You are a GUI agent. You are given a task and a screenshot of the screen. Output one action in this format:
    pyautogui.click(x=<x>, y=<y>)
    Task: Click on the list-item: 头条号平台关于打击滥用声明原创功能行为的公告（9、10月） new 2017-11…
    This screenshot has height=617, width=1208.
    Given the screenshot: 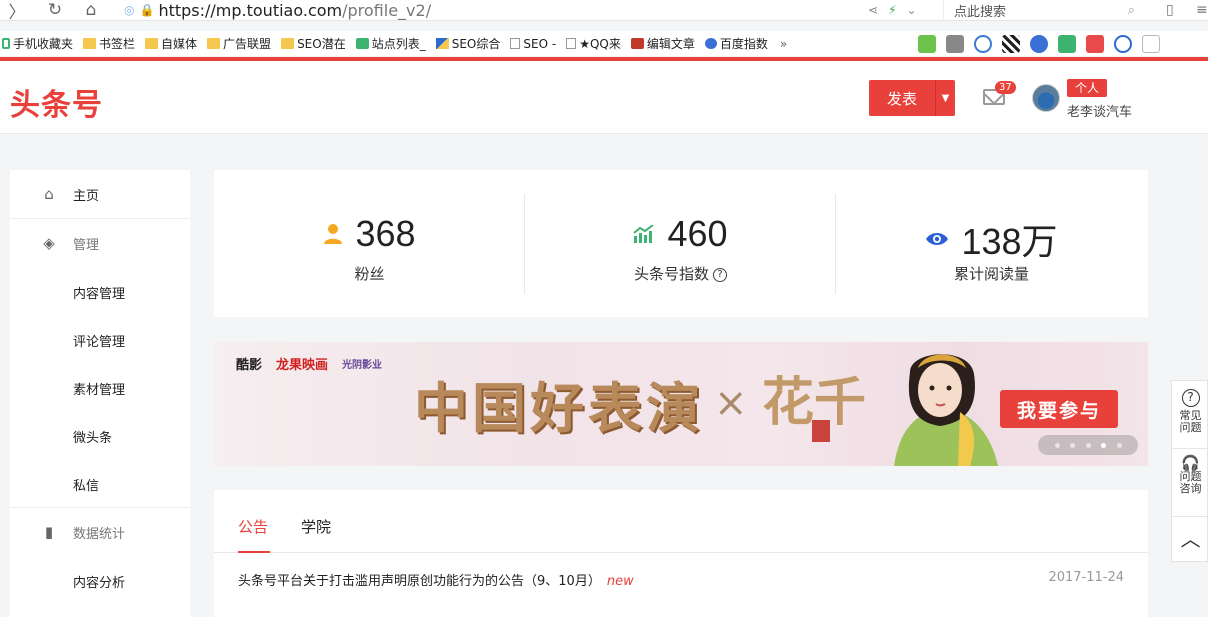 What is the action you would take?
    pyautogui.click(x=681, y=580)
    